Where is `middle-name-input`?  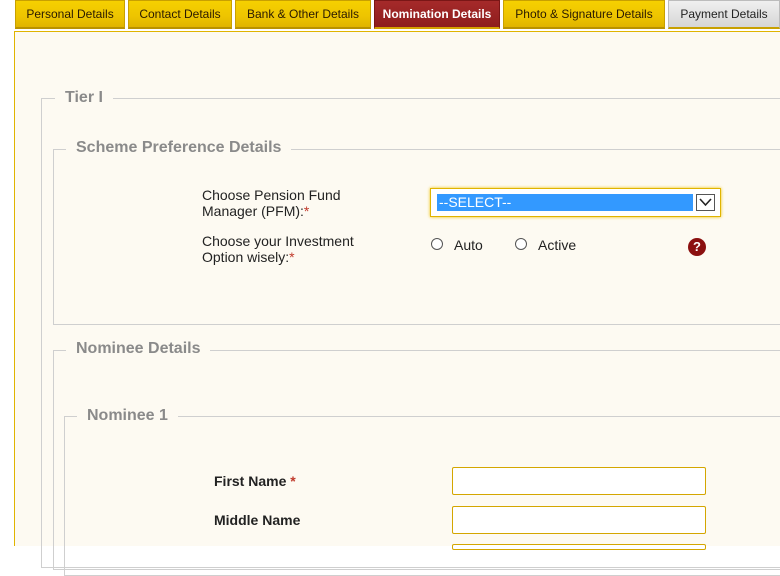
middle-name-input is located at coordinates (579, 520).